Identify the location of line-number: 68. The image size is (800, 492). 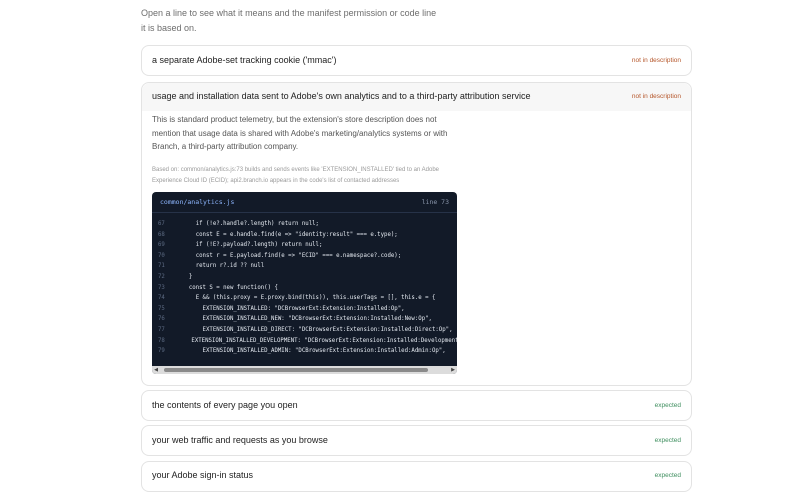
(161, 234).